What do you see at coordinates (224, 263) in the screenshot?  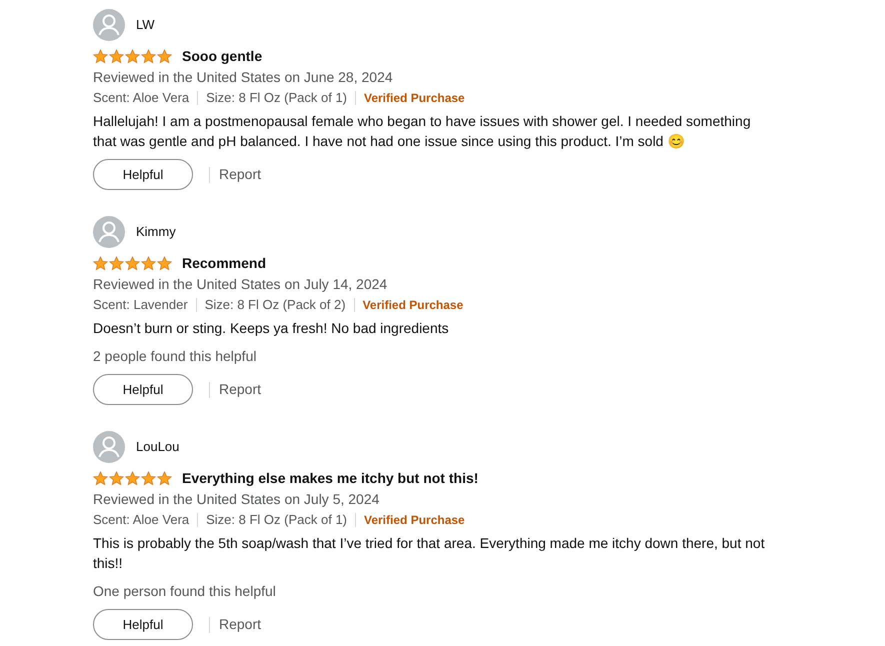 I see `review-title: Recommend` at bounding box center [224, 263].